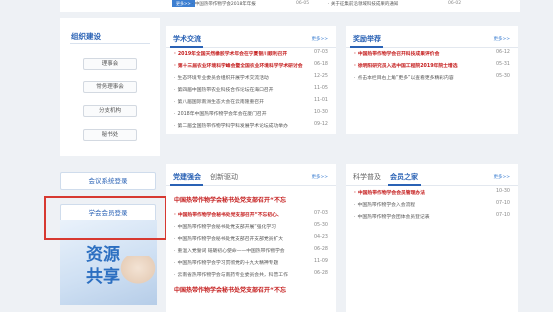 This screenshot has width=553, height=312. Describe the element at coordinates (254, 199) in the screenshot. I see `party-headline: 中国热带作物学会秘书处党支部召开“不忘` at that location.